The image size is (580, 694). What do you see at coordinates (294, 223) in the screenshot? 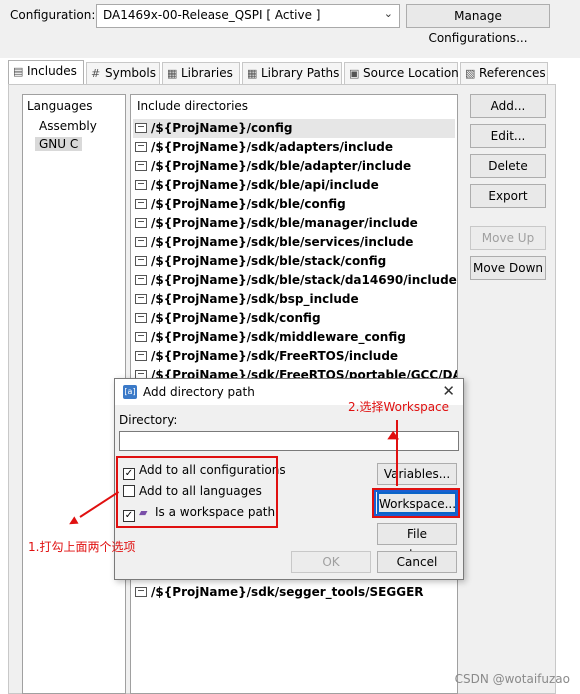
I see `list-item: /${ProjName}/sdk/ble/manager/include` at bounding box center [294, 223].